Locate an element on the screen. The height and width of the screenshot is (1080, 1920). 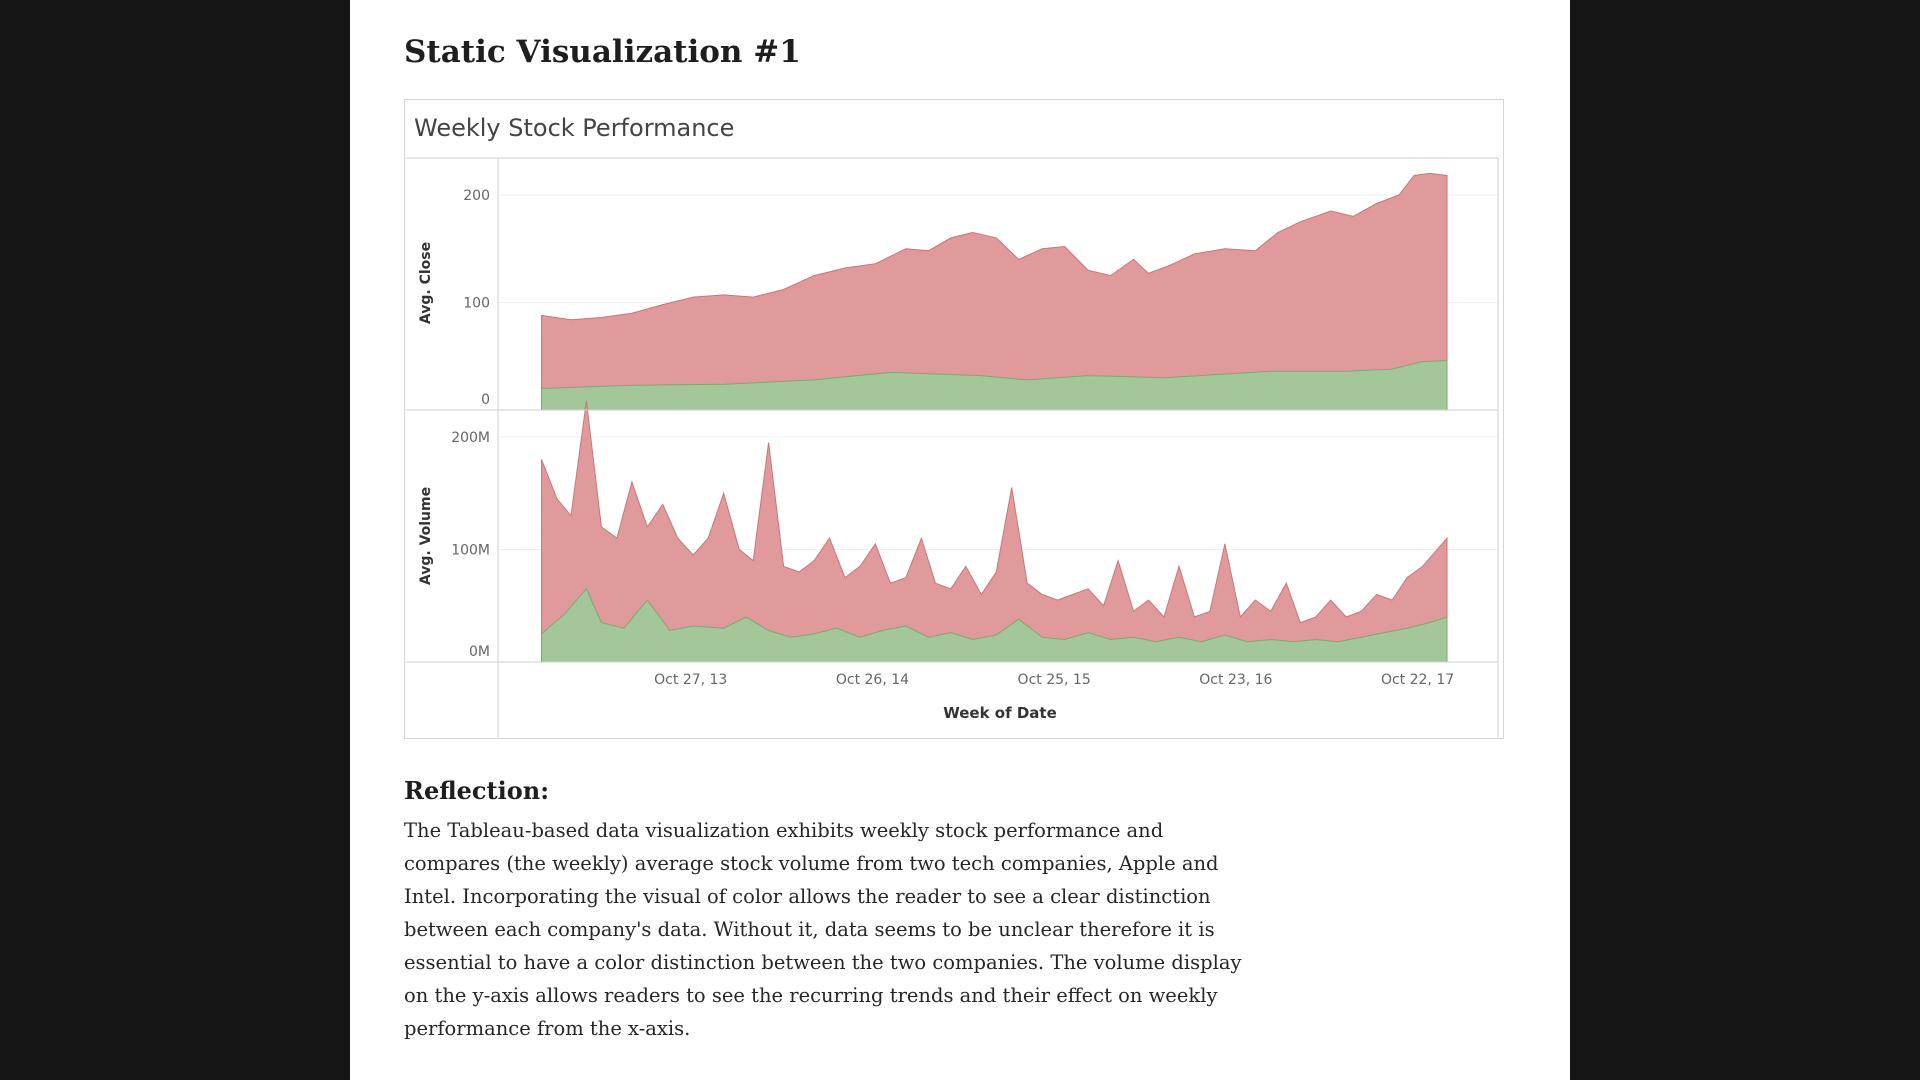
y-tick-label: 200 is located at coordinates (476, 196).